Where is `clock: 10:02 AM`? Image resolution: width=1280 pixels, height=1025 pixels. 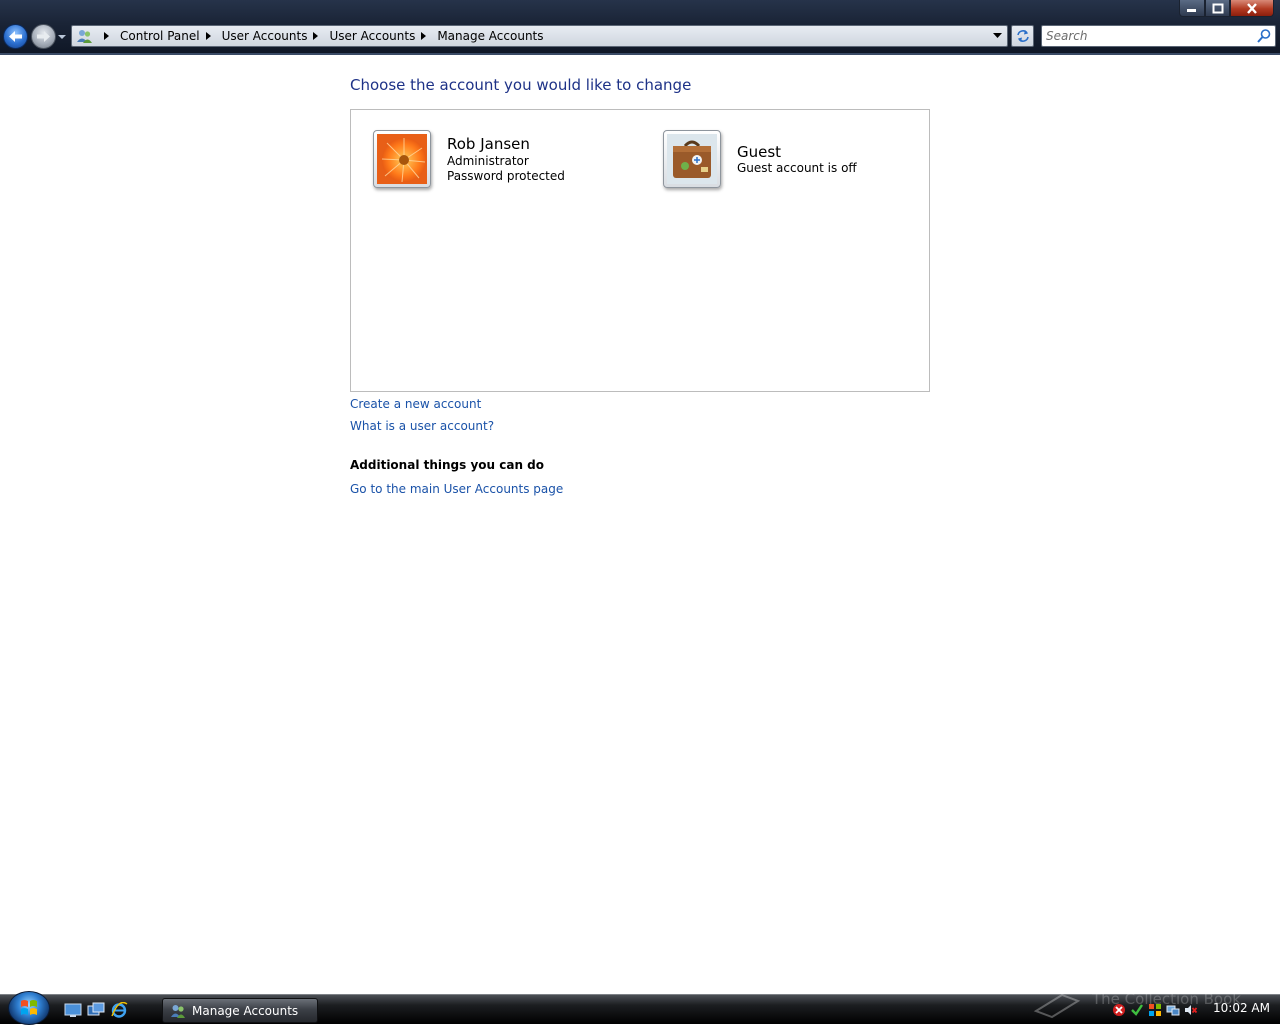
clock: 10:02 AM is located at coordinates (1241, 1008).